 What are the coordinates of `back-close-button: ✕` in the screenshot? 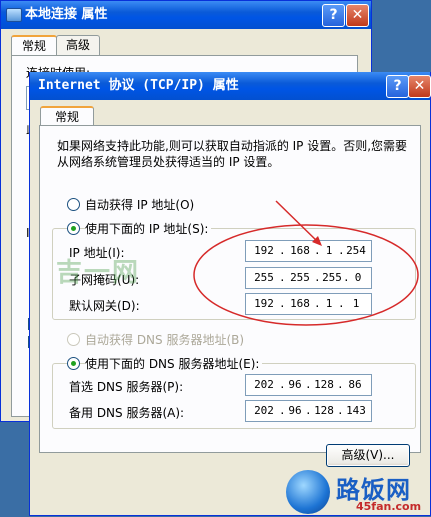 It's located at (357, 15).